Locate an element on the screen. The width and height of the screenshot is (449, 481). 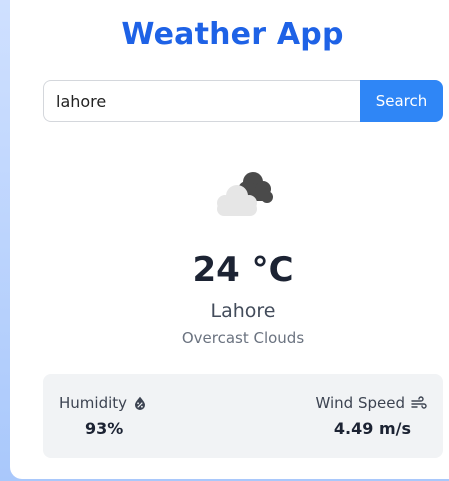
humidity-stat: Humidity 93% is located at coordinates (103, 416).